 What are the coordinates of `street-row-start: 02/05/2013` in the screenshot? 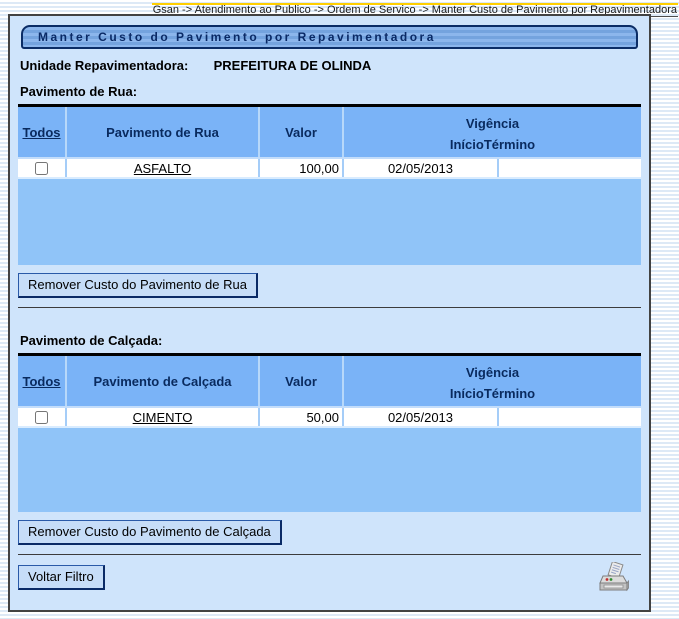 It's located at (421, 168).